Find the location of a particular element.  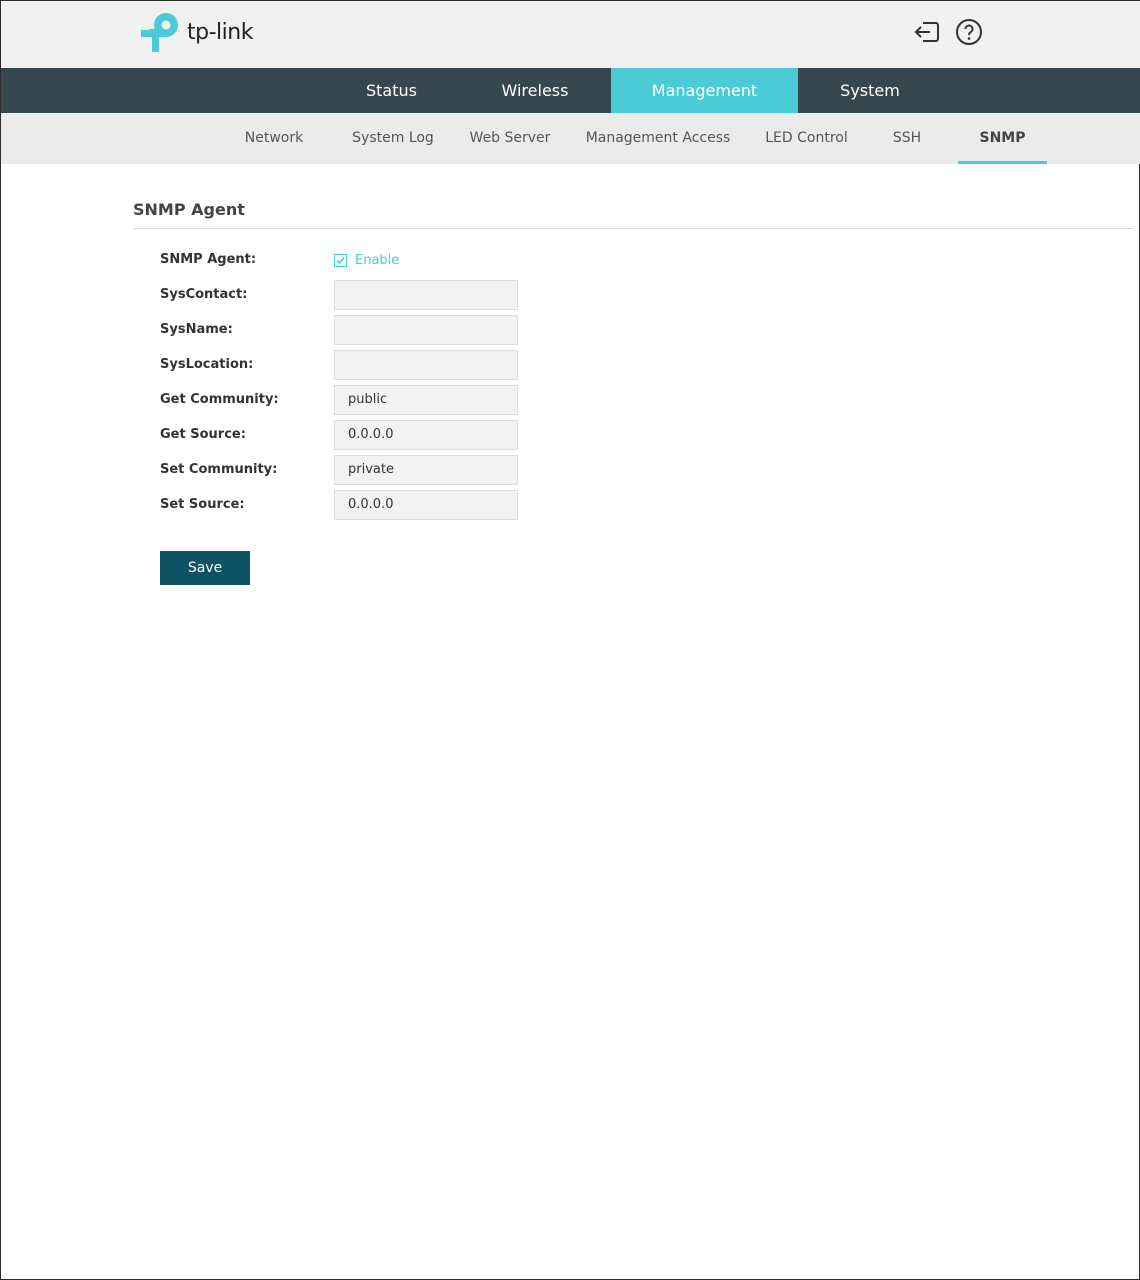

set-source-input: 0.0.0.0 is located at coordinates (426, 505).